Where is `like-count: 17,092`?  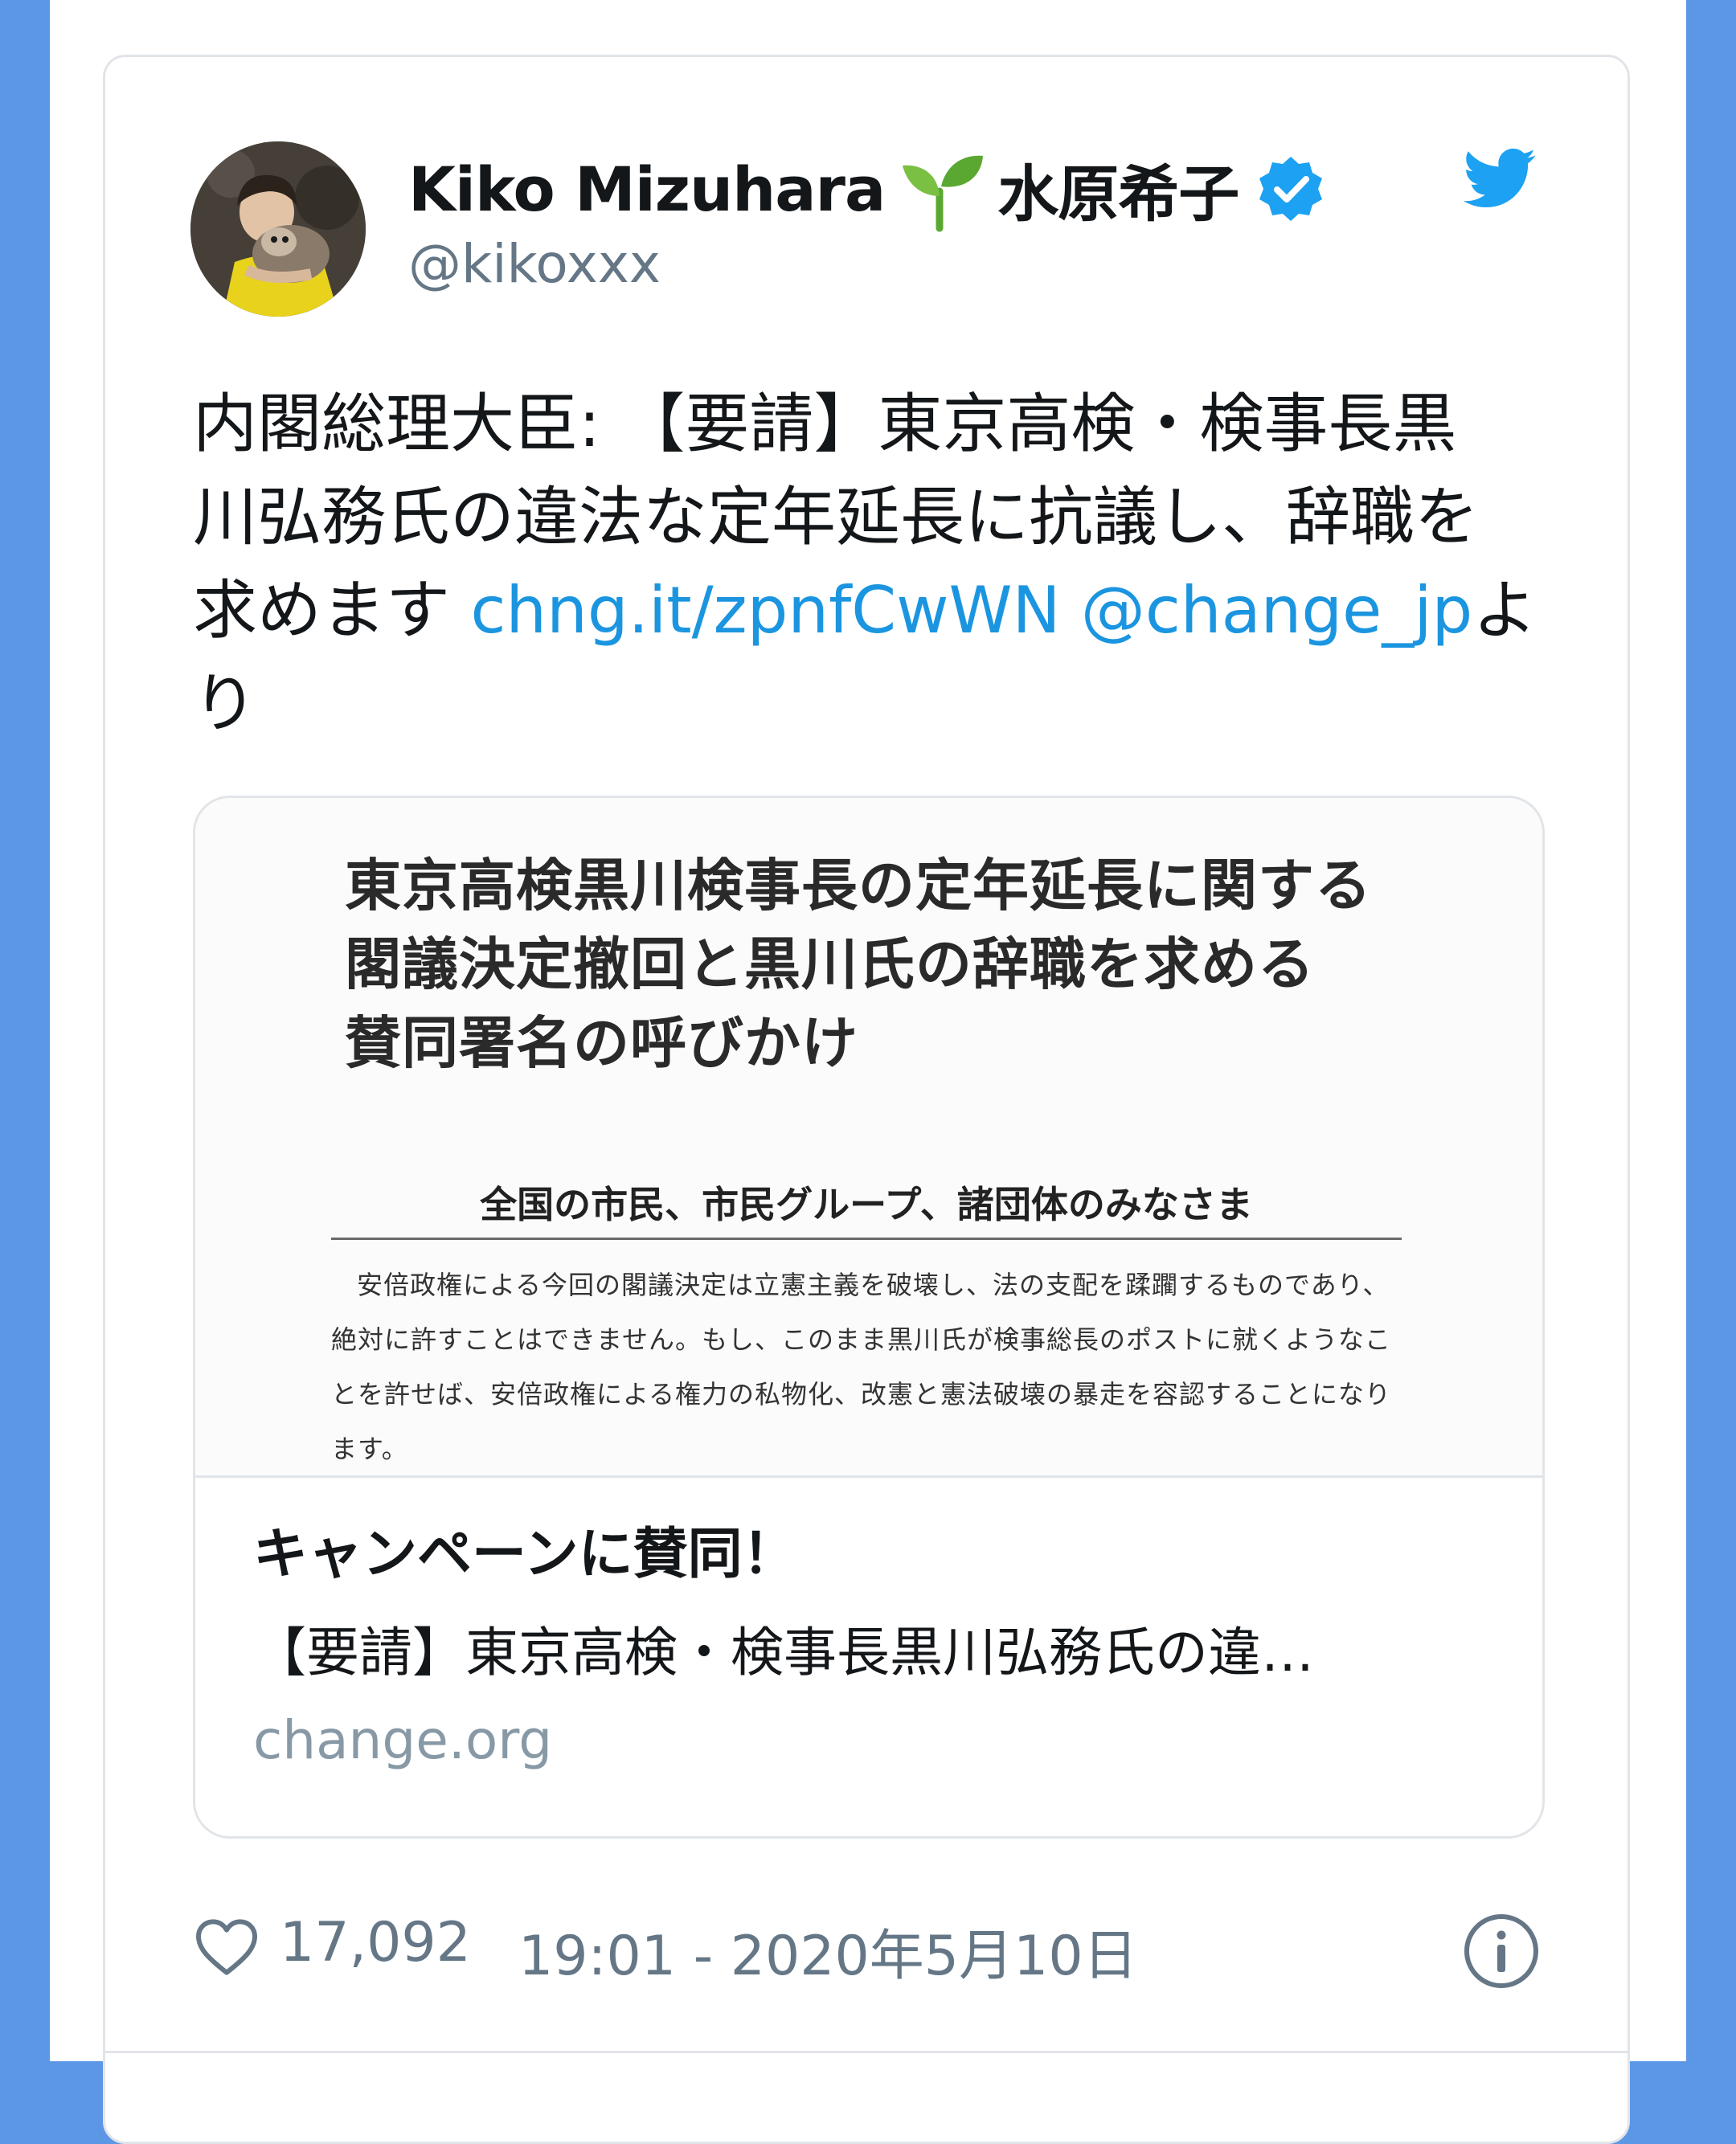 like-count: 17,092 is located at coordinates (375, 1942).